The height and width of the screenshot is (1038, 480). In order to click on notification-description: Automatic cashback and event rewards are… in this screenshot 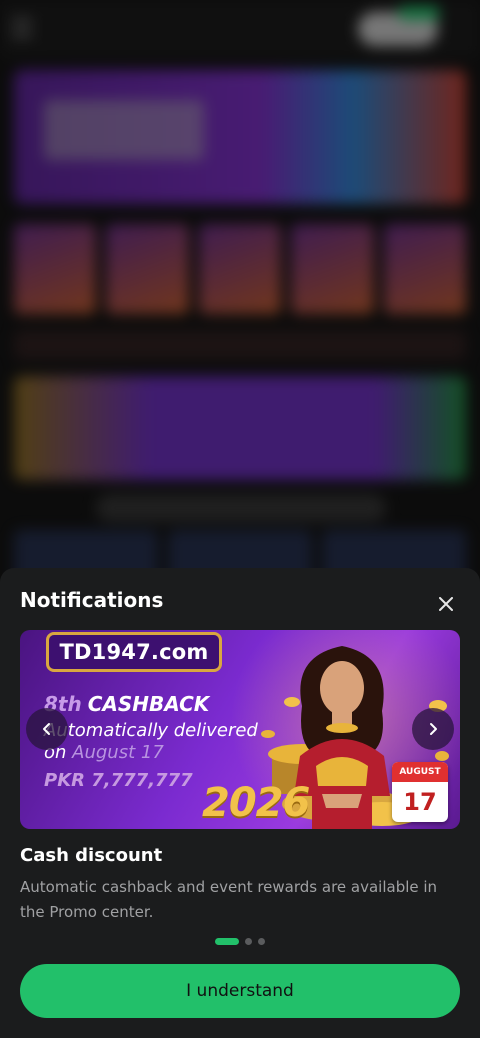, I will do `click(229, 899)`.